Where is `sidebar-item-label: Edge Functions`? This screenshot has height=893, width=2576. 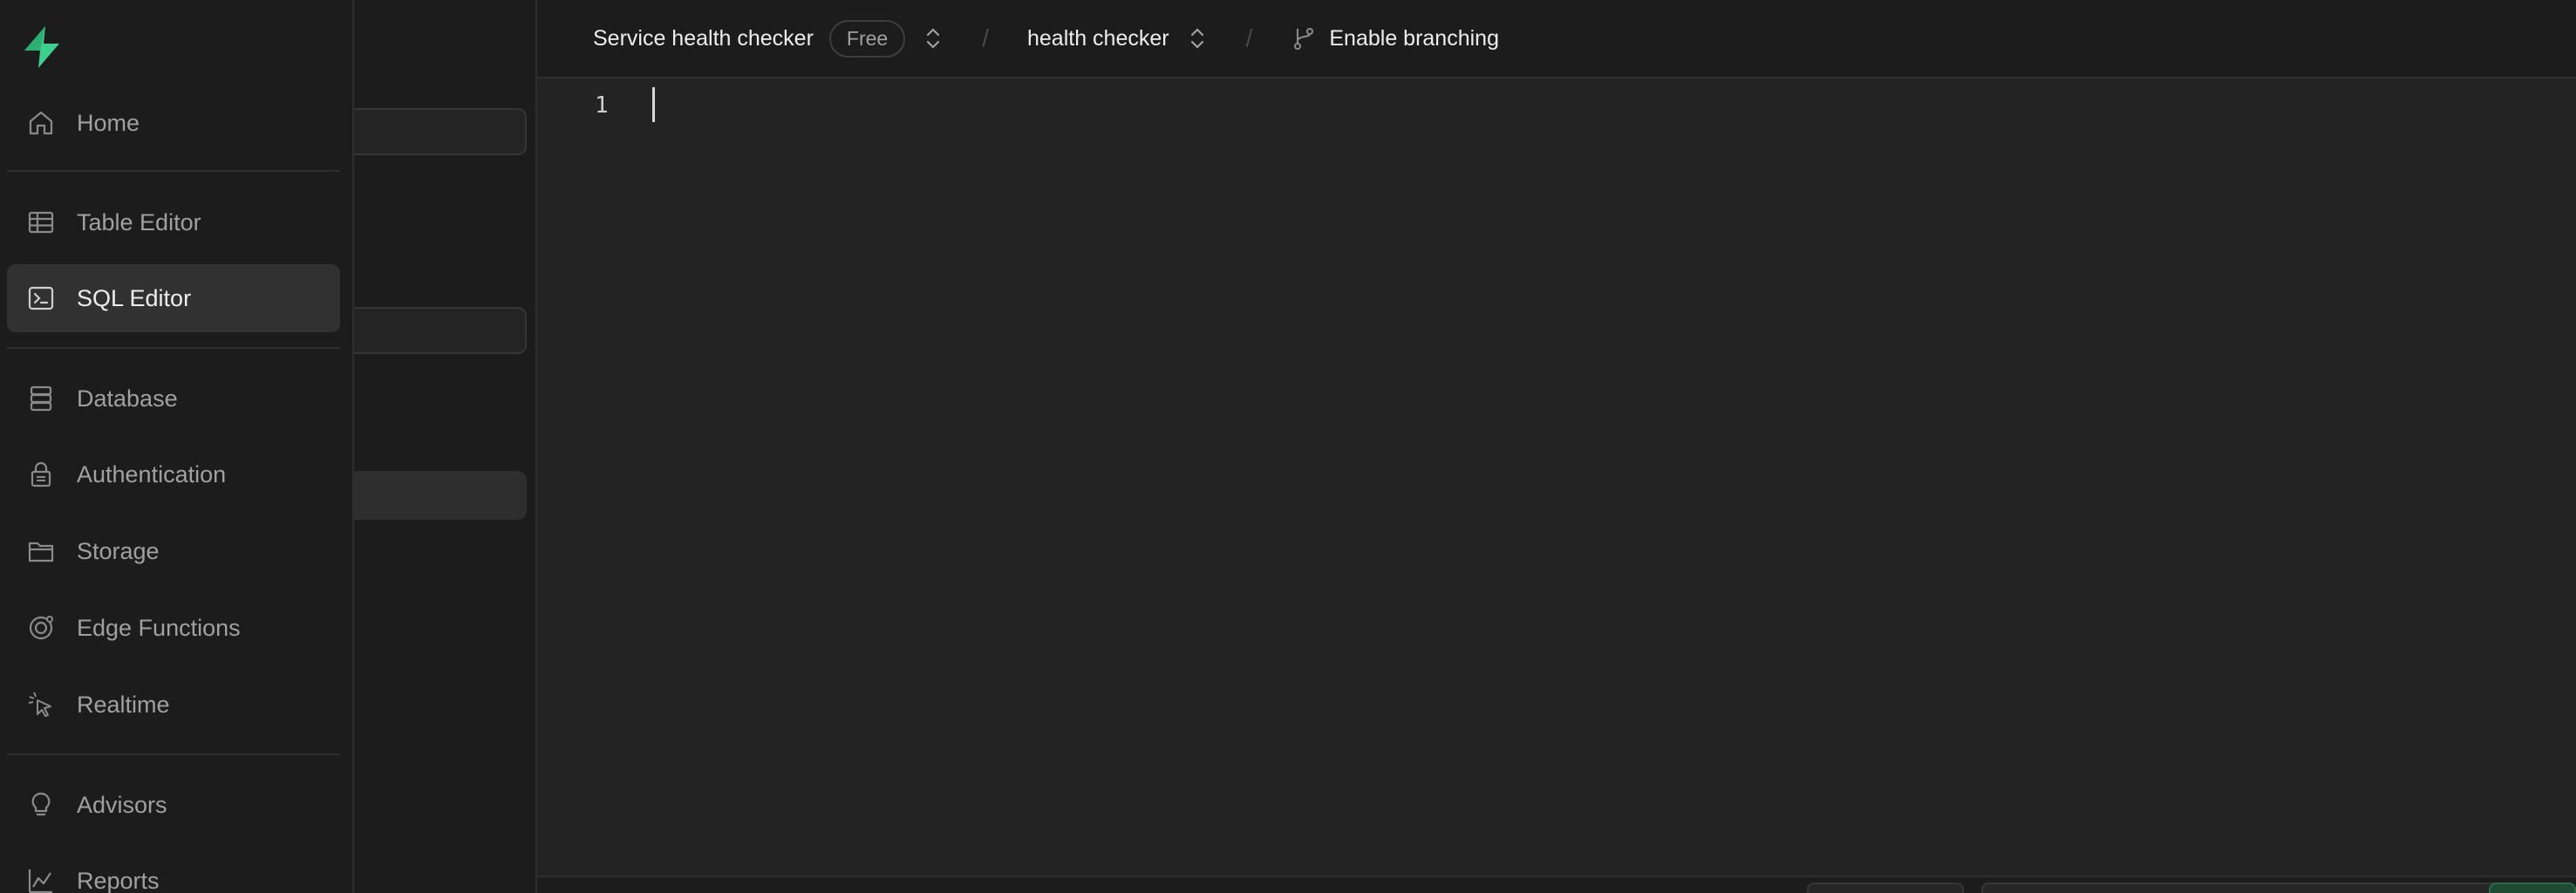 sidebar-item-label: Edge Functions is located at coordinates (159, 627).